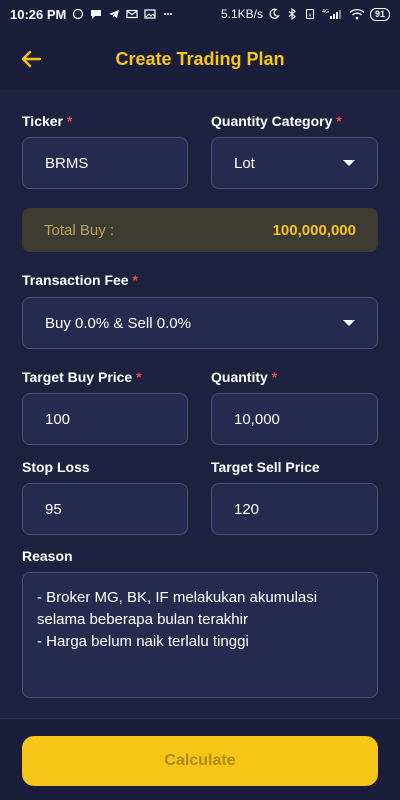 The width and height of the screenshot is (400, 800). I want to click on battery-indicator: 91, so click(379, 14).